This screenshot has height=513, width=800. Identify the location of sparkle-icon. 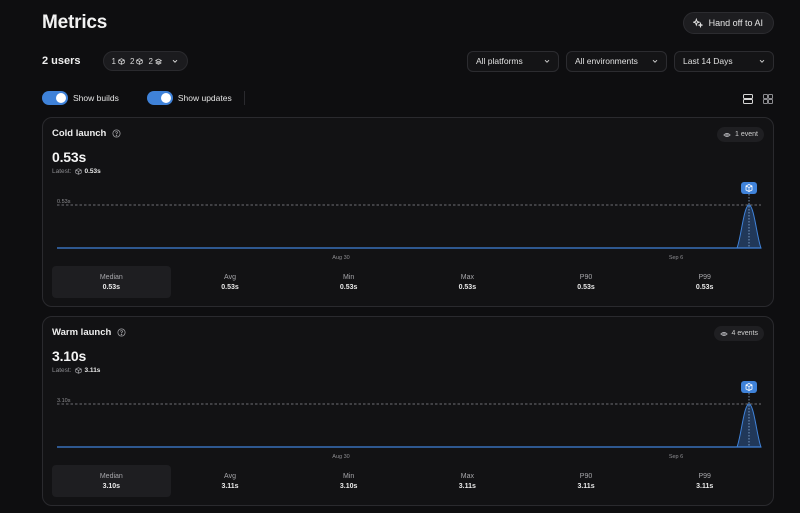
(697, 23).